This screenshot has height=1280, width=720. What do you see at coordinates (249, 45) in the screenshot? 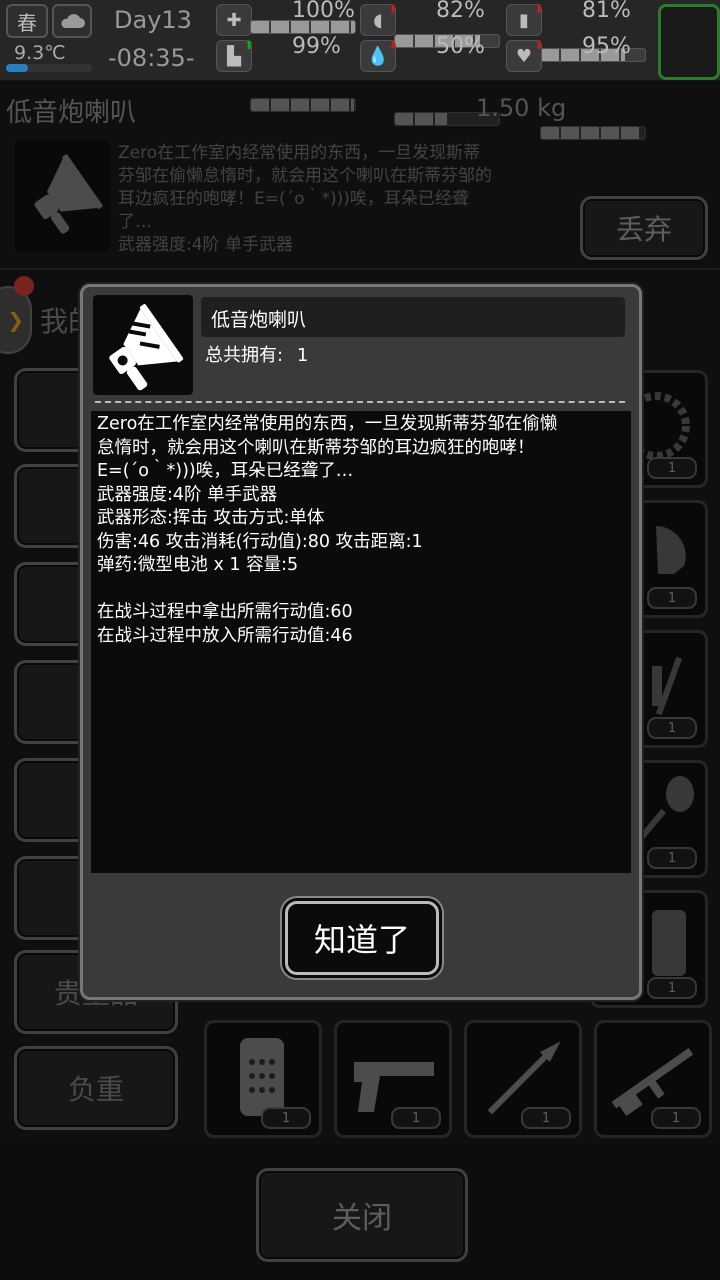
I see `arrow-up-icon: ⬆` at bounding box center [249, 45].